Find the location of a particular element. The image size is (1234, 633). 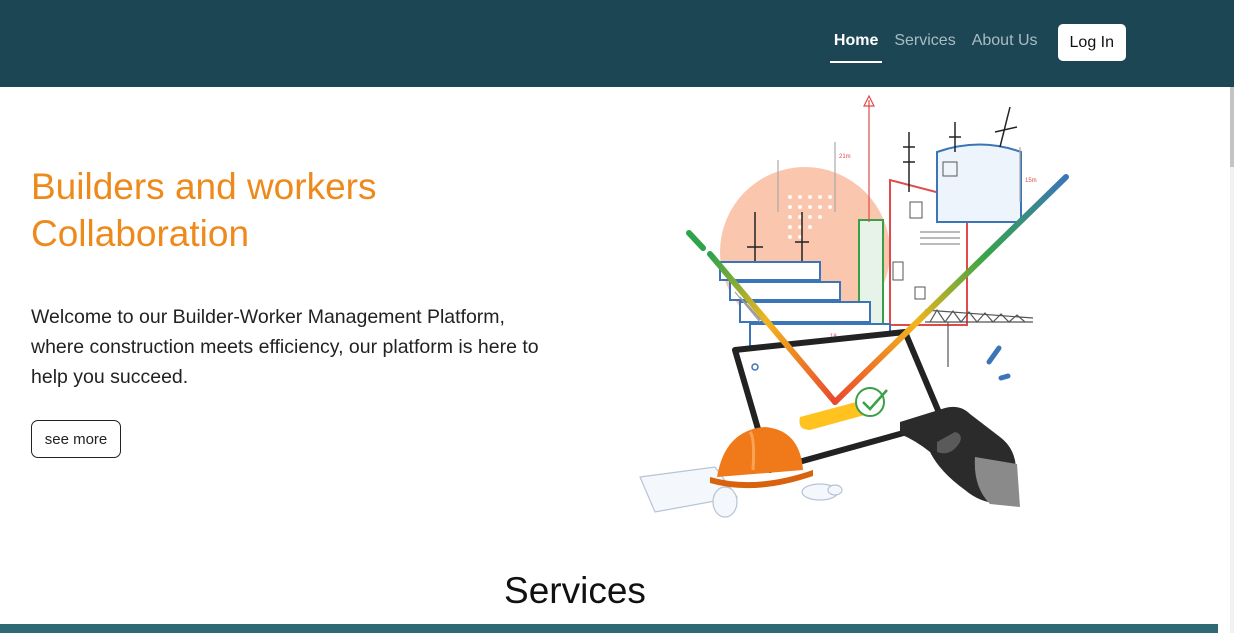

top-navbar: Home Services About Us Log In is located at coordinates (617, 43).